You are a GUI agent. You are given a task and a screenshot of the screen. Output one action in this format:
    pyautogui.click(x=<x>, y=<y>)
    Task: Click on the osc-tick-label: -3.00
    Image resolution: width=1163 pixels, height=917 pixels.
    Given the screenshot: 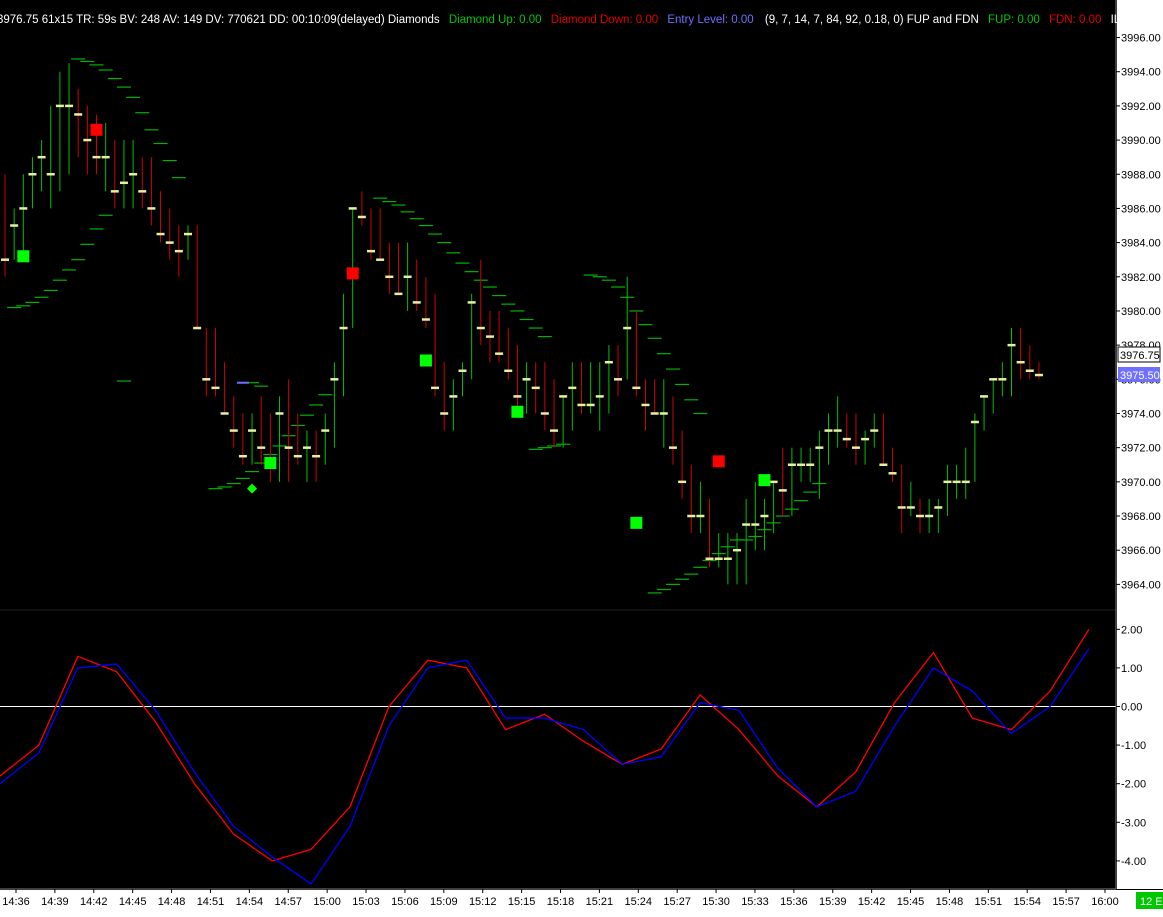 What is the action you would take?
    pyautogui.click(x=1133, y=823)
    